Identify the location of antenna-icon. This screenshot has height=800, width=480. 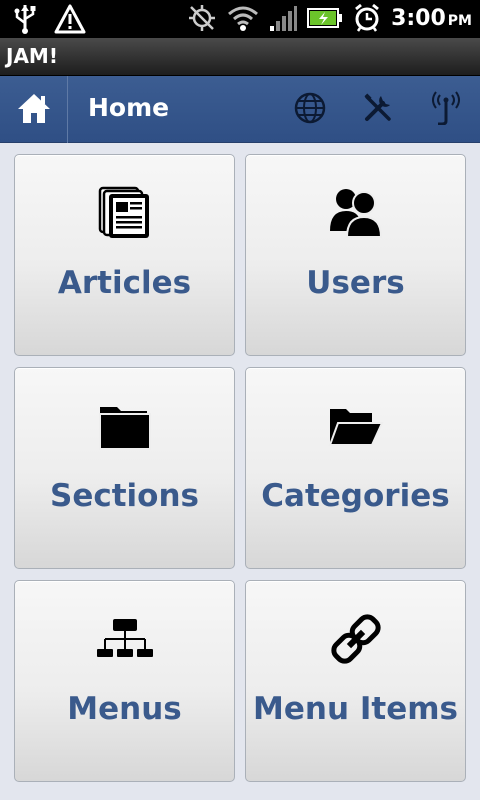
(446, 110).